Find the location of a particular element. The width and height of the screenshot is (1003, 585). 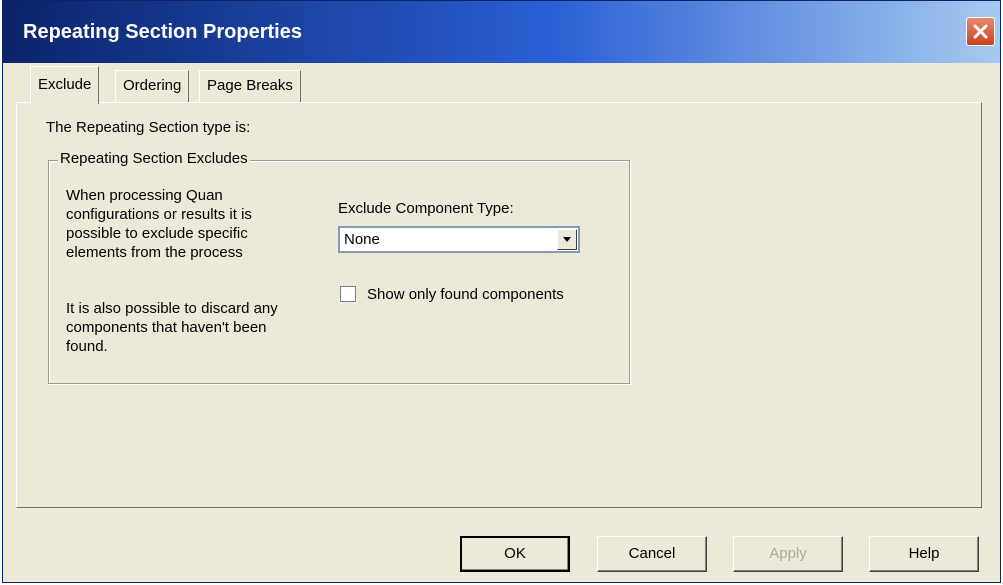

discard-line-1: It is also possible to discard any is located at coordinates (172, 308).